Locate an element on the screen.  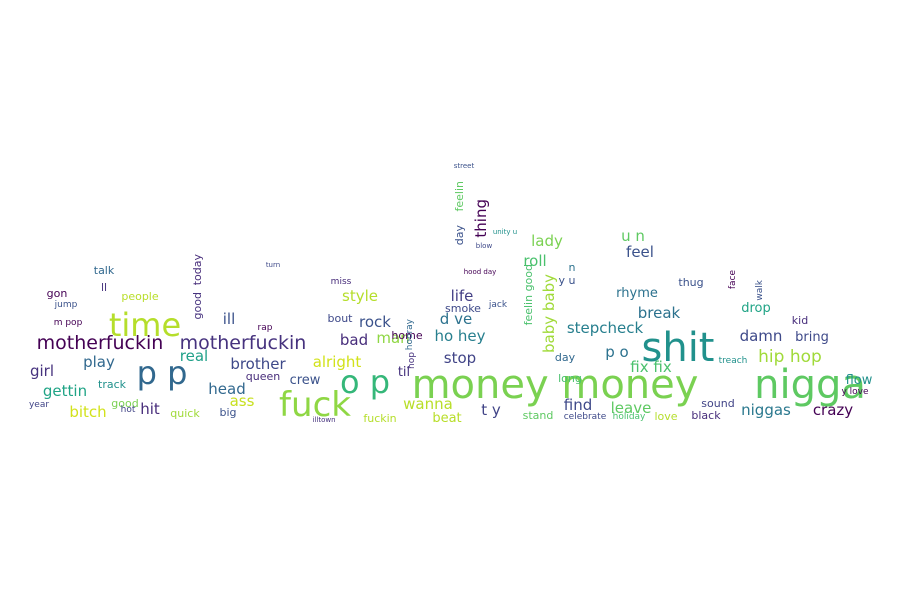
cloud-word: real is located at coordinates (194, 355).